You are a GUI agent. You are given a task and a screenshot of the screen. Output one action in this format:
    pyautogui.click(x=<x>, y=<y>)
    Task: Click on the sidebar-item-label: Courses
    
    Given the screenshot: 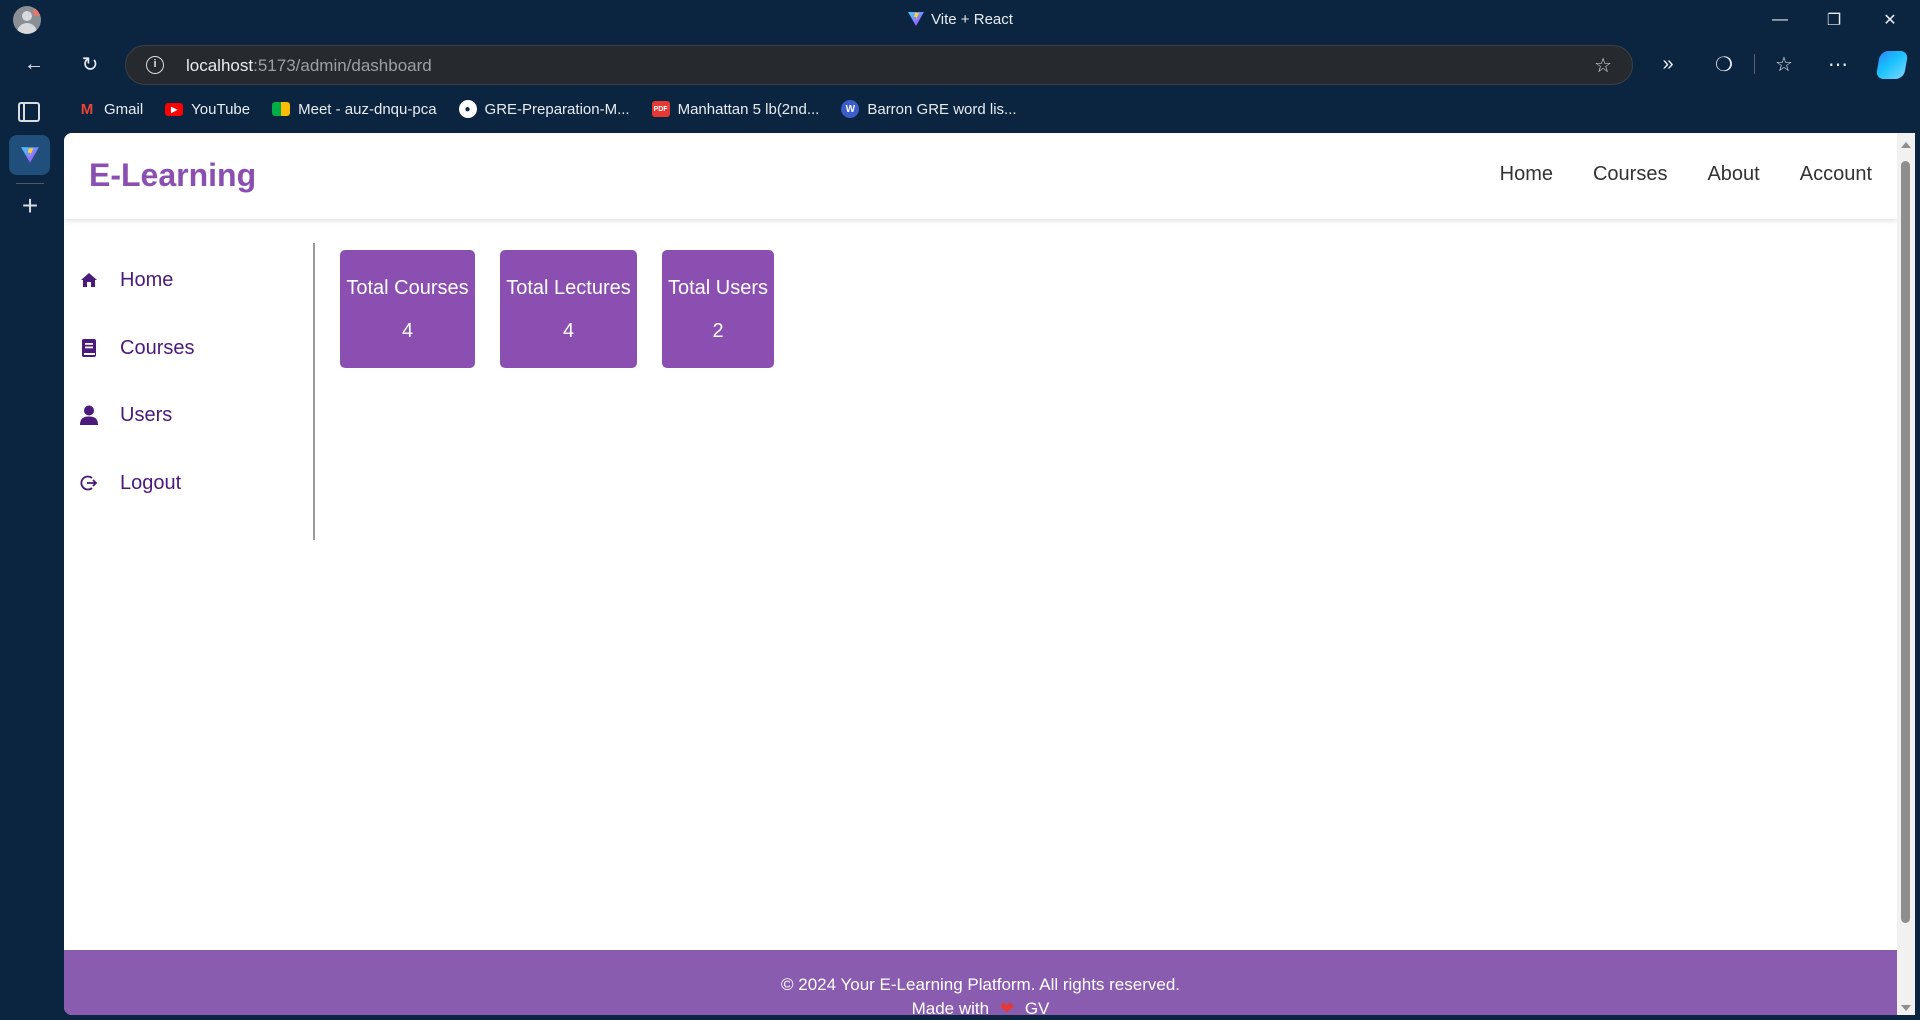 What is the action you would take?
    pyautogui.click(x=157, y=347)
    